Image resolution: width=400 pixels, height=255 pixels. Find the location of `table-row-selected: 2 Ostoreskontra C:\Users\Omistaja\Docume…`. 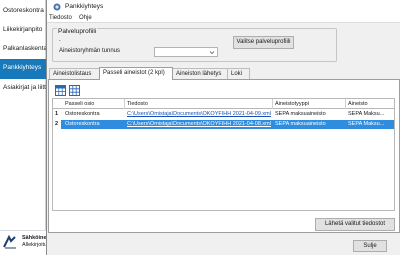

table-row-selected: 2 Ostoreskontra C:\Users\Omistaja\Docume… is located at coordinates (223, 124).